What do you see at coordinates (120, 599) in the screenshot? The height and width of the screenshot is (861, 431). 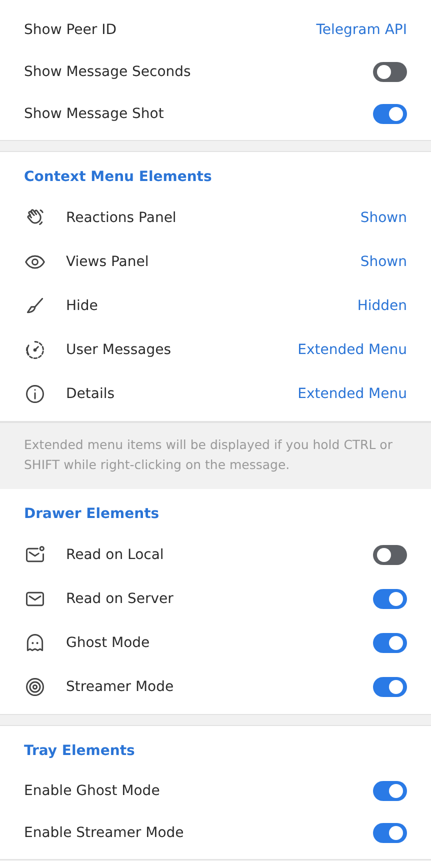 I see `setting-label: Read on Server` at bounding box center [120, 599].